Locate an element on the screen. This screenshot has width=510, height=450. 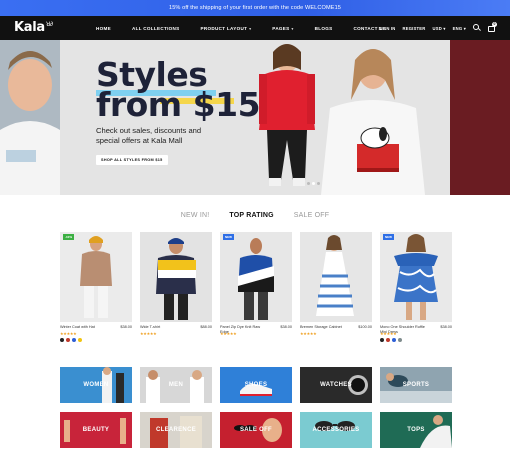
brand-logo: Kala is located at coordinates (29, 27).